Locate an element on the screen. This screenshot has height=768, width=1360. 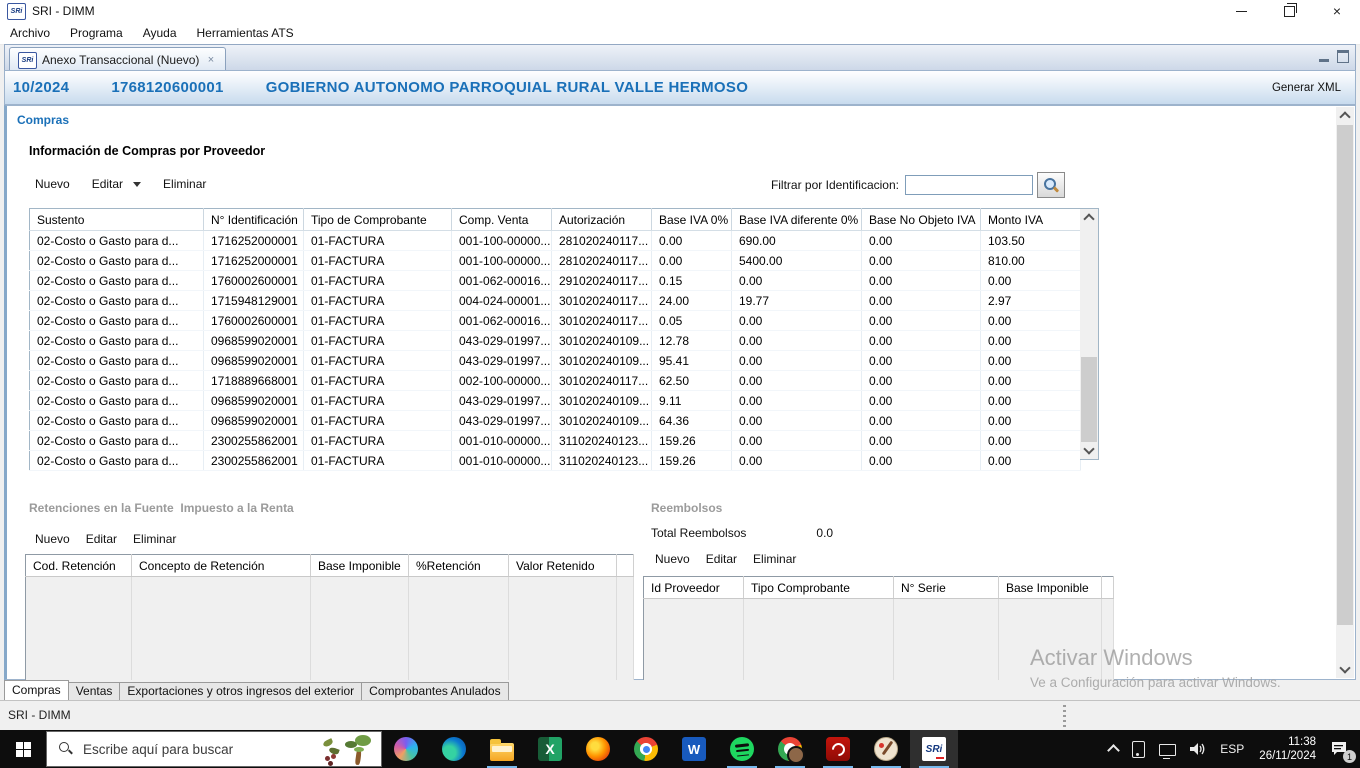
panel-scrollbar is located at coordinates (1345, 392).